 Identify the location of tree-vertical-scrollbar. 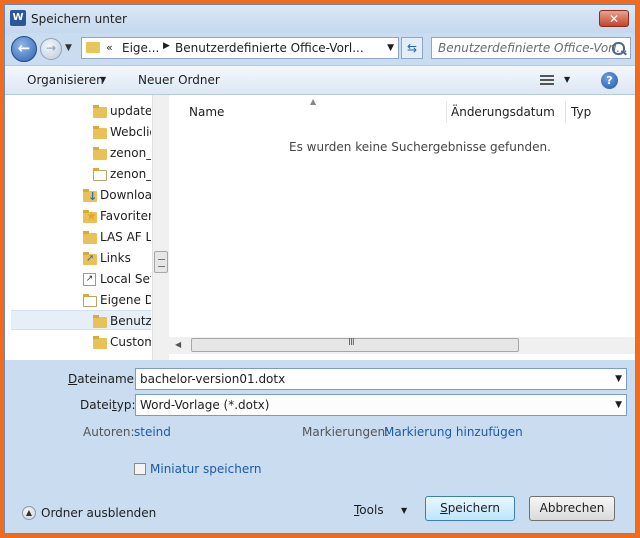
(160, 227).